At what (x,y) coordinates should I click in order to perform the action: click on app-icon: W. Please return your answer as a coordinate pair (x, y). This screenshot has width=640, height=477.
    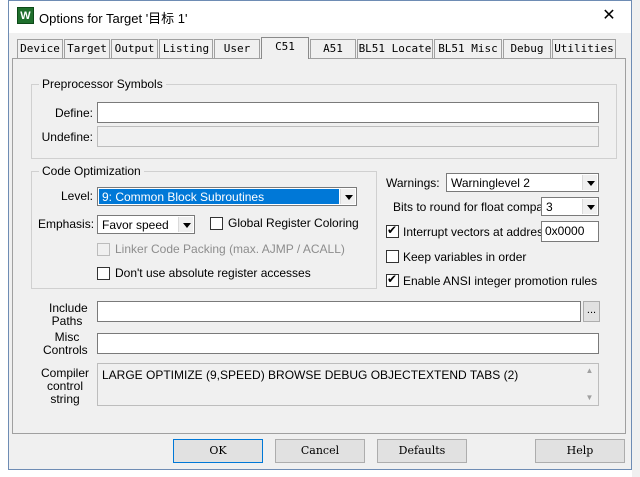
    Looking at the image, I should click on (25, 15).